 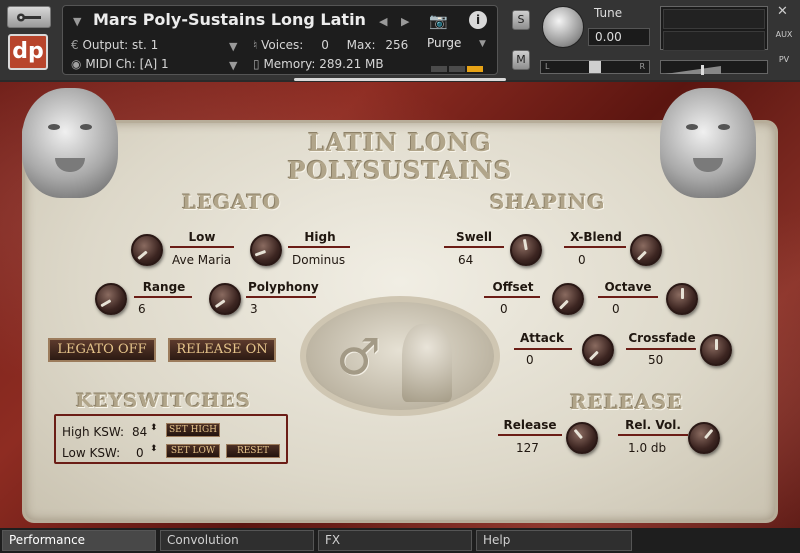 What do you see at coordinates (504, 309) in the screenshot?
I see `offset-value: 0` at bounding box center [504, 309].